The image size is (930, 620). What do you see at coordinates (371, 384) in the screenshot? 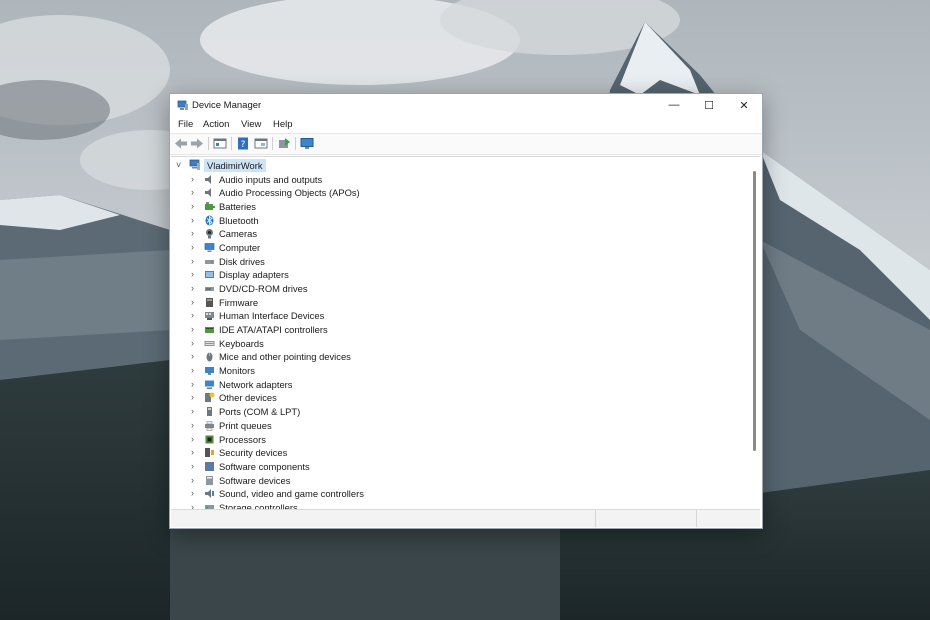
I see `tree-category-row: › Network adapters` at bounding box center [371, 384].